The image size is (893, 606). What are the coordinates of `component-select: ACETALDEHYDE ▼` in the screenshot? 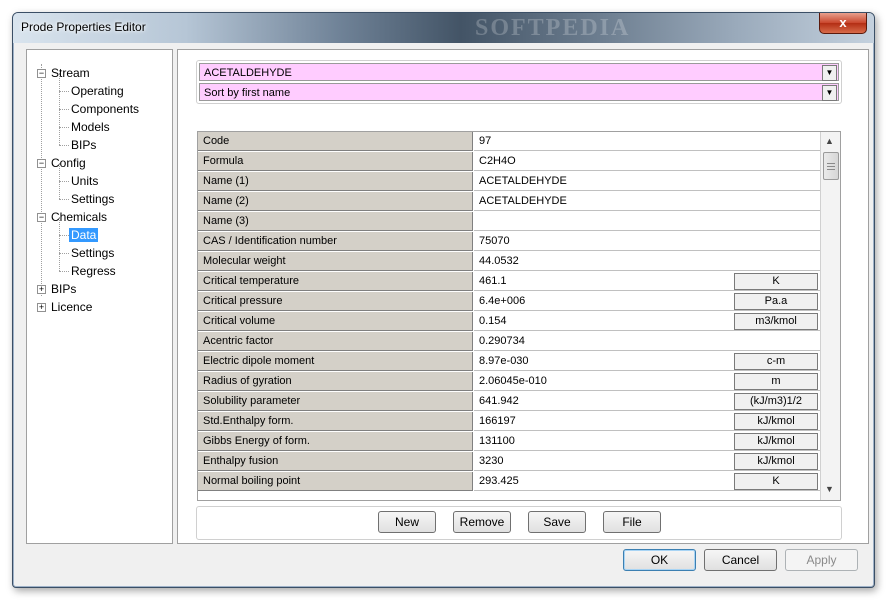 It's located at (519, 72).